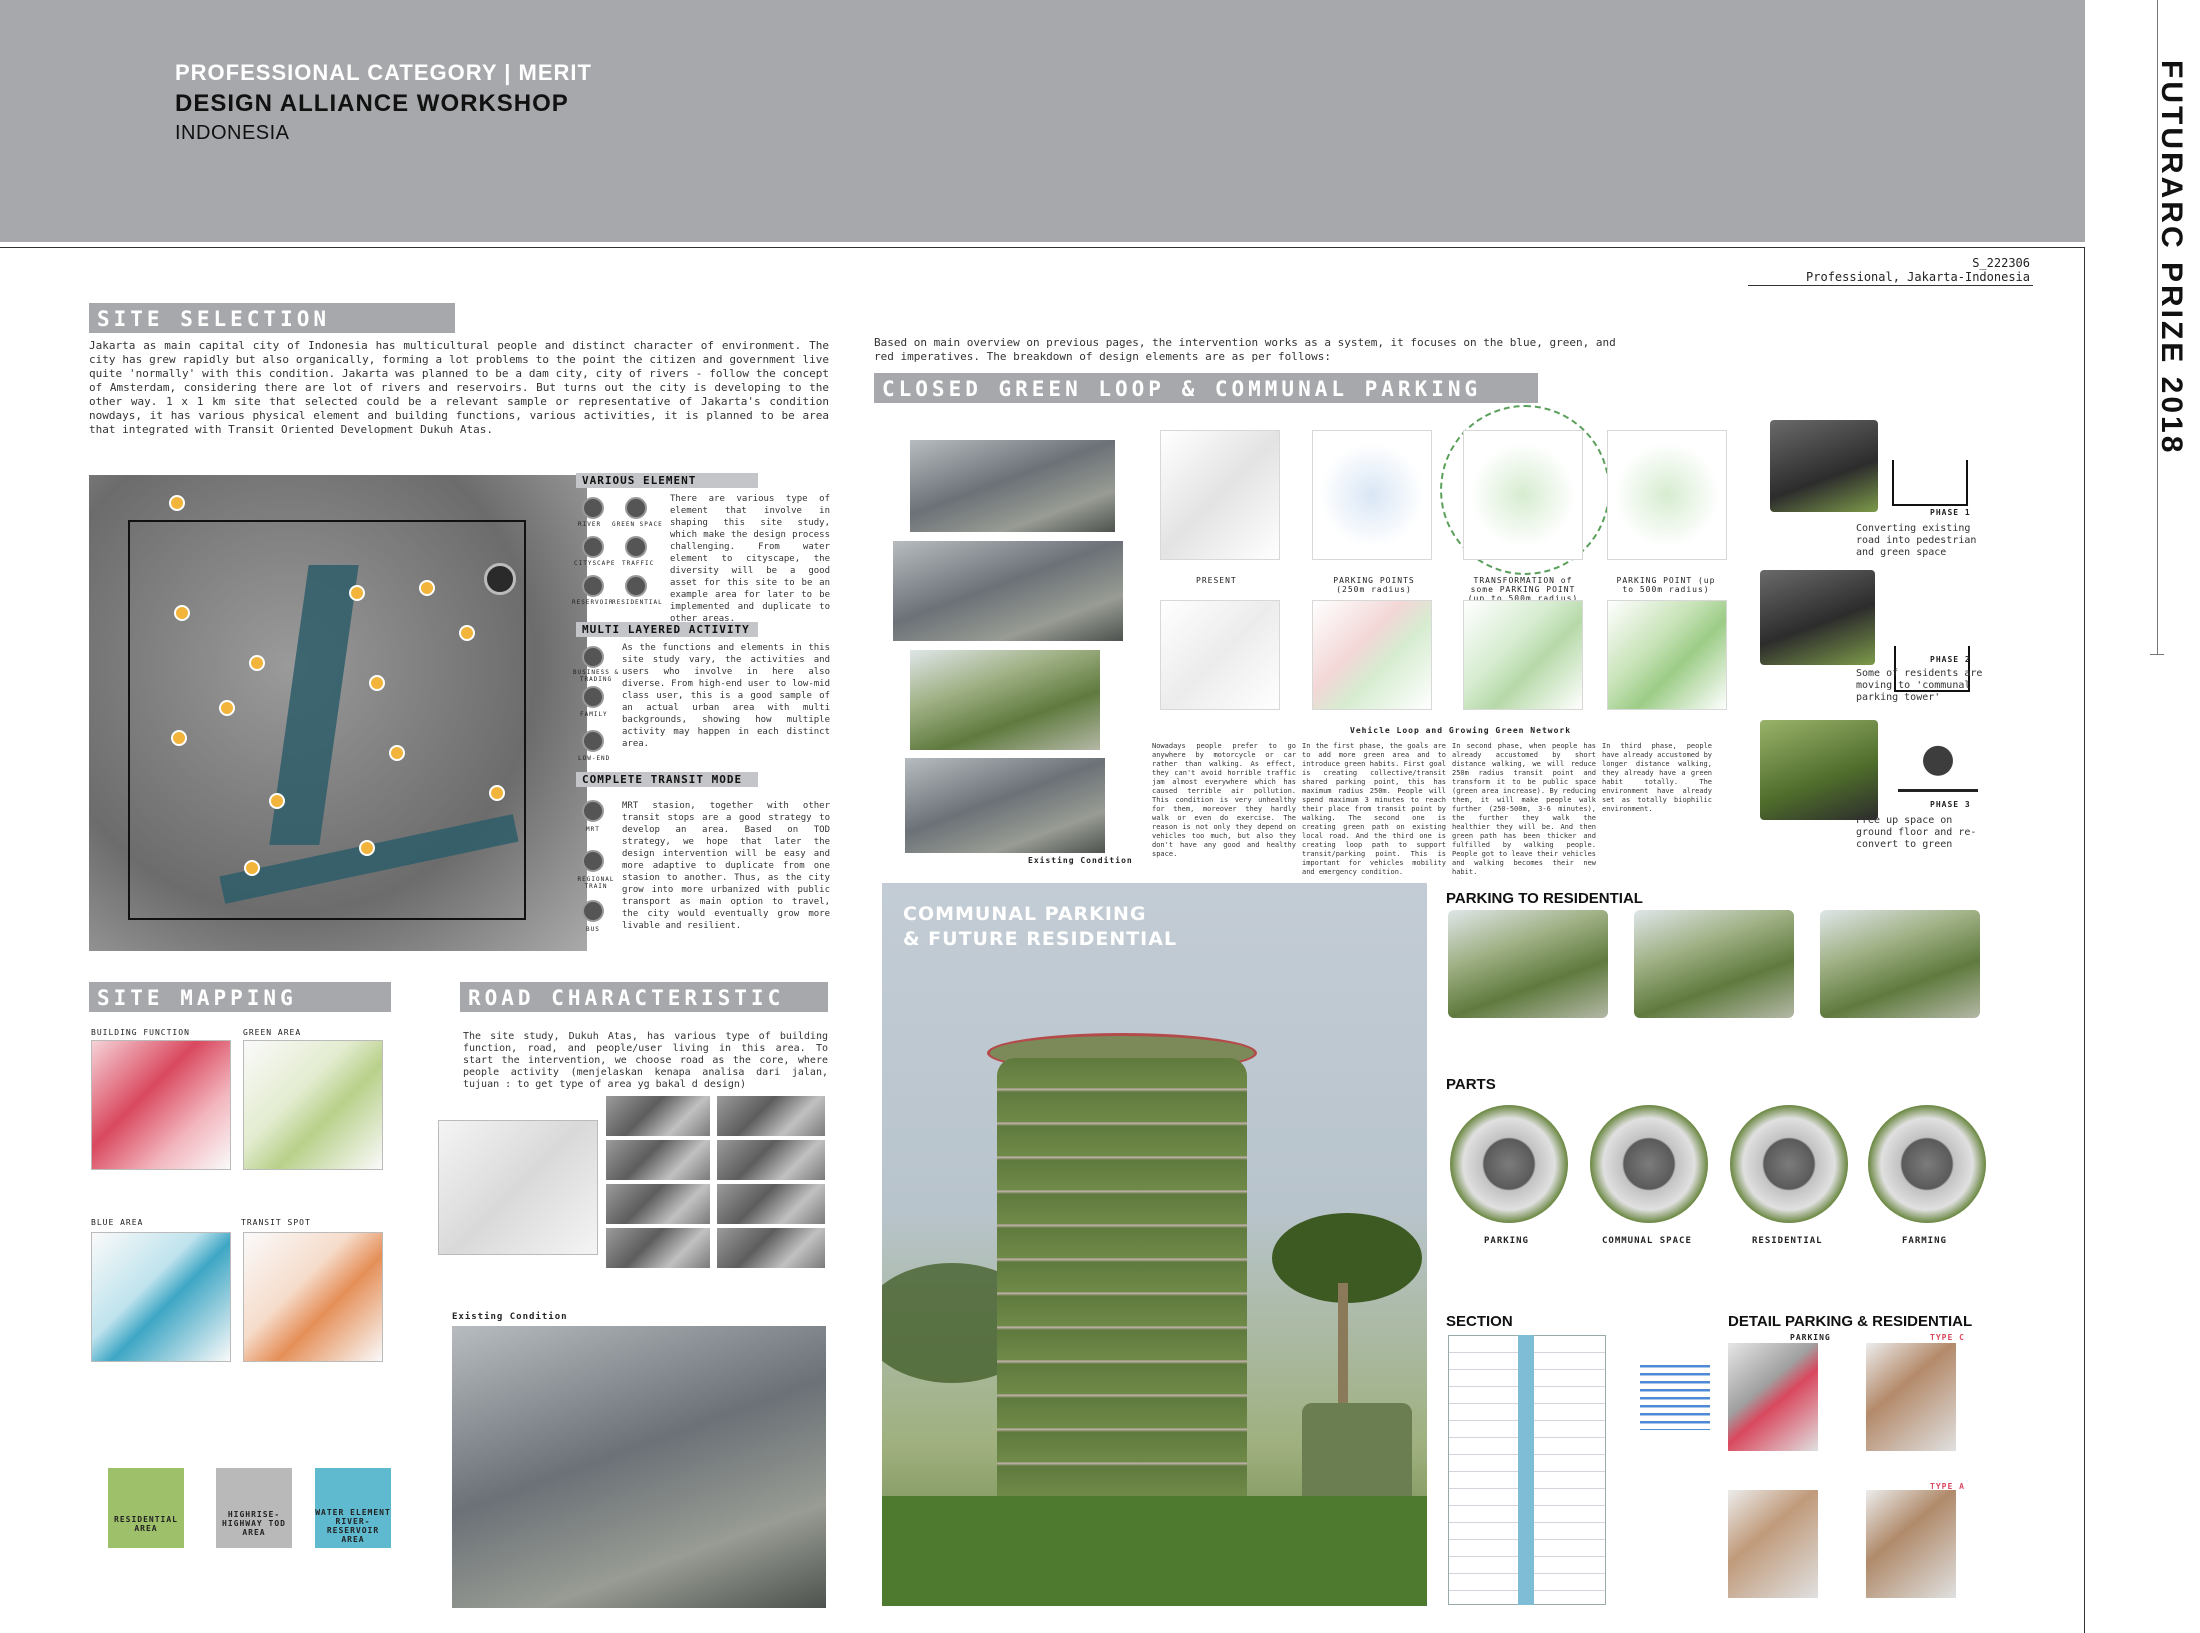 Image resolution: width=2200 pixels, height=1633 pixels. Describe the element at coordinates (117, 1222) in the screenshot. I see `map-label-blue: BLUE AREA` at that location.